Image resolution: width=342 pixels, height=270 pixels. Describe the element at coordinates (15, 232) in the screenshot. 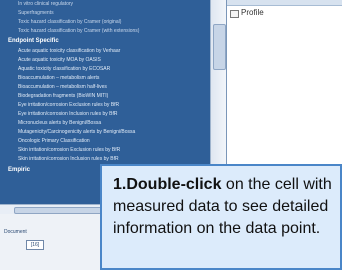

I see `documents-node: Document` at that location.